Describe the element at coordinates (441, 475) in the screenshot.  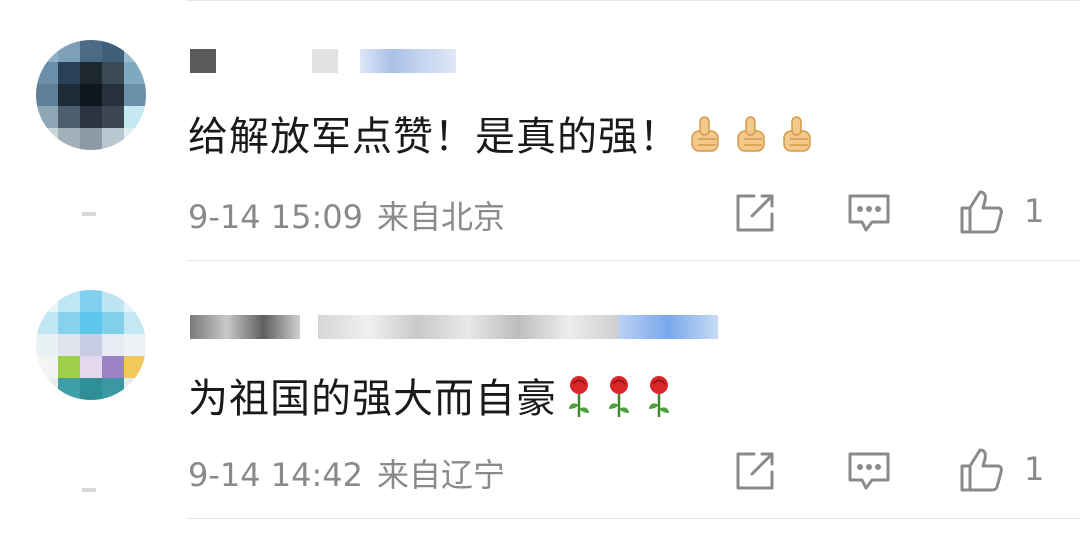
I see `location: 来自辽宁` at that location.